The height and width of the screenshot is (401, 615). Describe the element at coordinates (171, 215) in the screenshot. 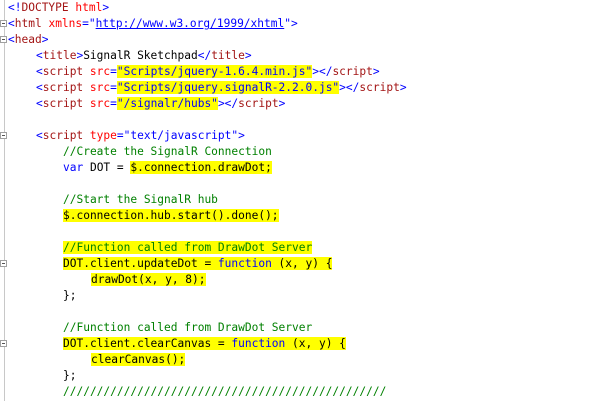

I see `code-token: $.connection.hub.start().done();` at that location.